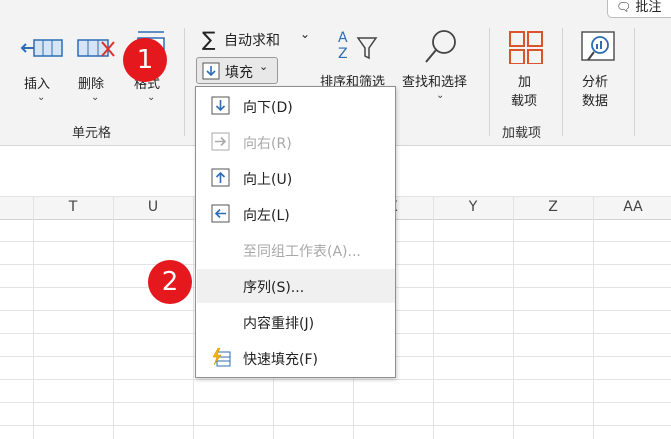 Image resolution: width=671 pixels, height=439 pixels. What do you see at coordinates (96, 48) in the screenshot?
I see `delete-cells-icon` at bounding box center [96, 48].